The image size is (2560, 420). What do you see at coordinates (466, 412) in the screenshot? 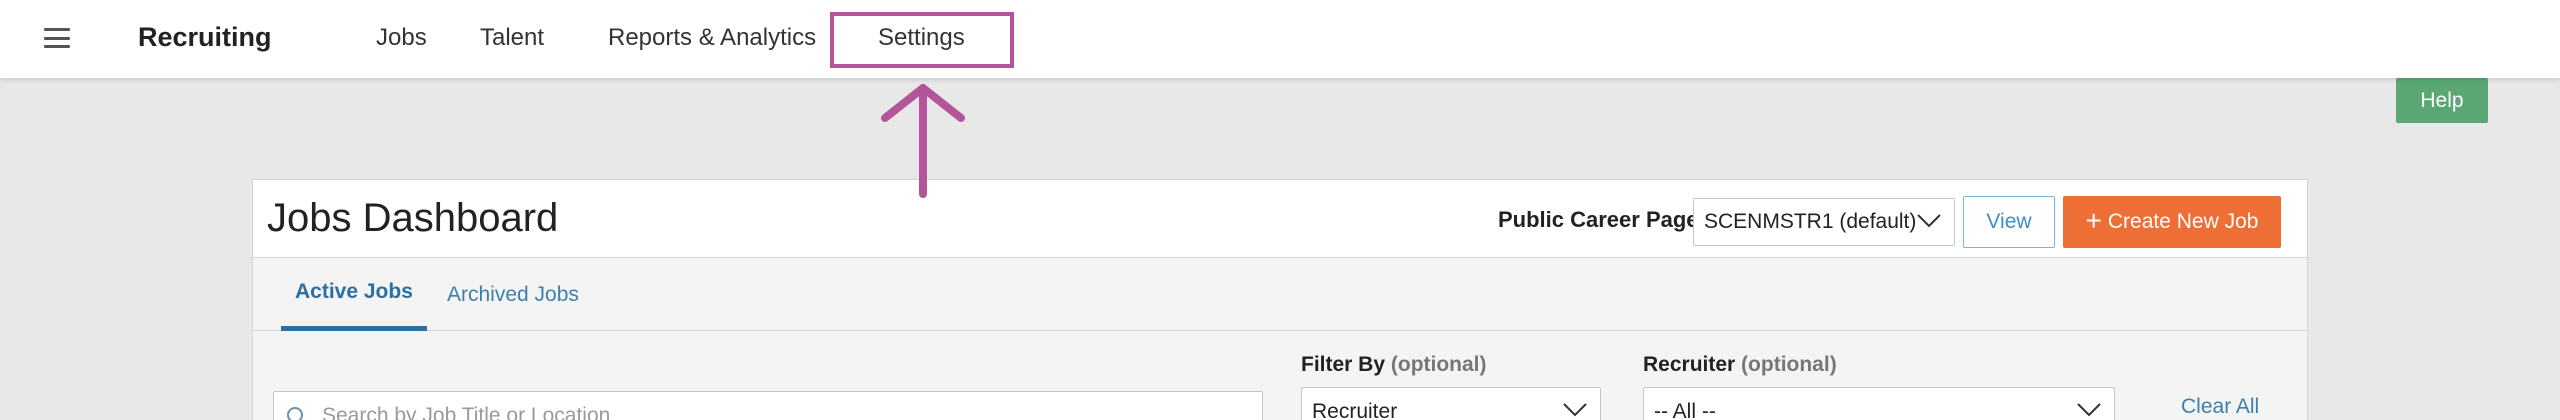
I see `search-placeholder: Search by Job Title or Location` at bounding box center [466, 412].